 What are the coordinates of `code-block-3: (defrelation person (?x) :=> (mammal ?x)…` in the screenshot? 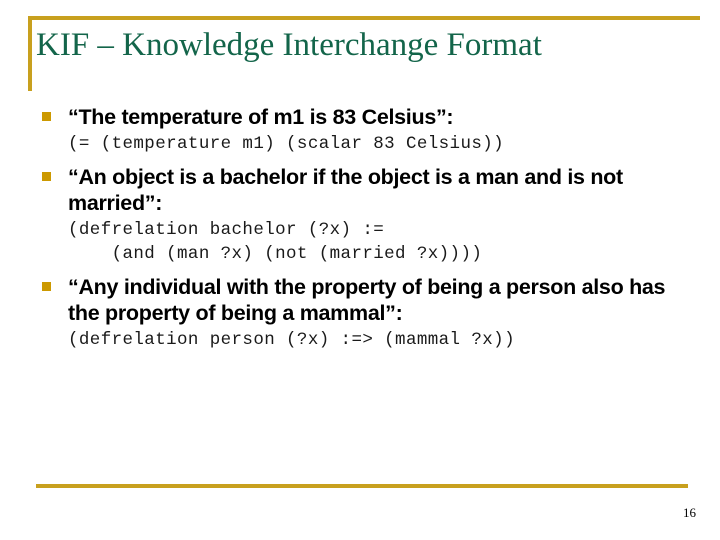 It's located at (382, 340).